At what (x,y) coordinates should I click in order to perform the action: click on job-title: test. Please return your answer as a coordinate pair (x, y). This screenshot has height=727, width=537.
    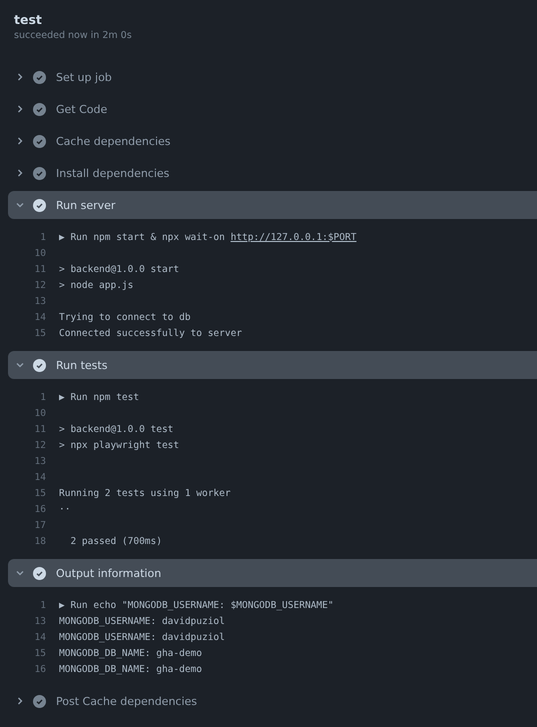
    Looking at the image, I should click on (28, 19).